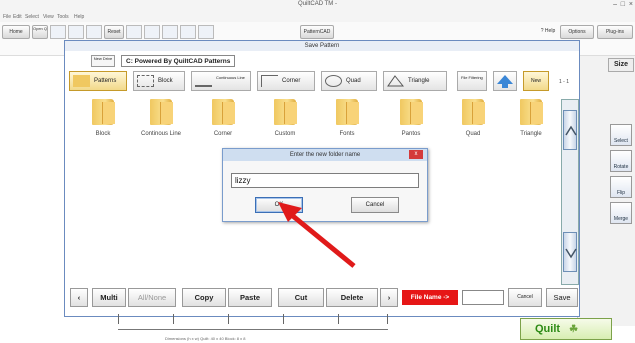  I want to click on home-button: Home, so click(16, 32).